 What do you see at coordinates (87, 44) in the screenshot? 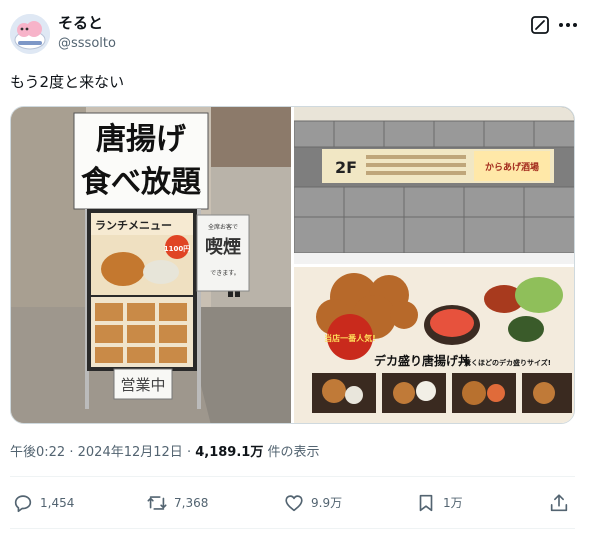
I see `user-handle: @sssolto` at bounding box center [87, 44].